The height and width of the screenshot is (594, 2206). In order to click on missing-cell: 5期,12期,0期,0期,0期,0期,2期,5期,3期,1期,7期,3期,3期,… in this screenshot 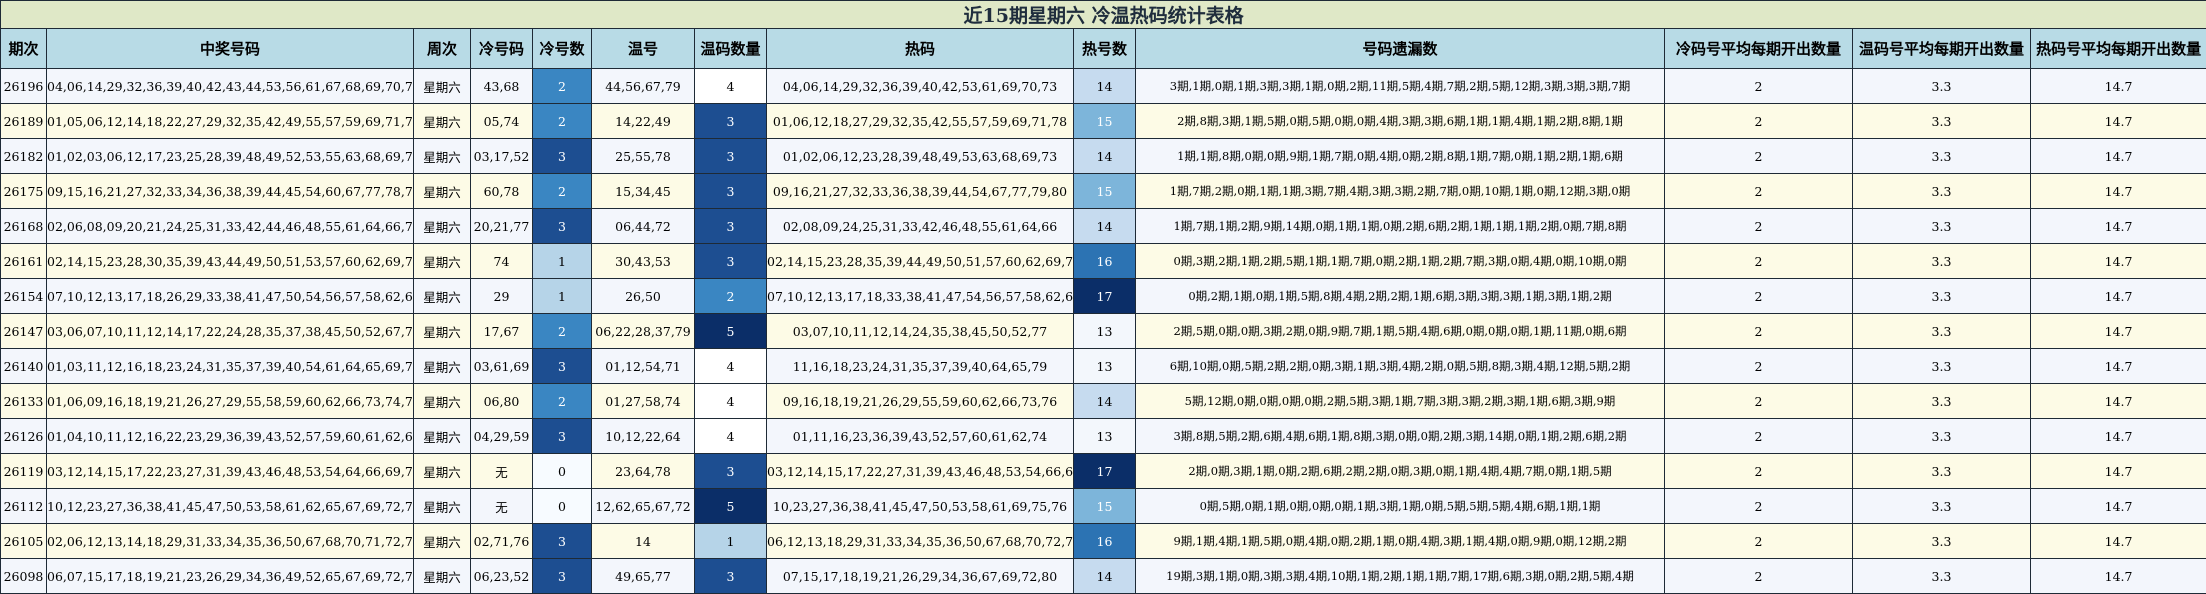, I will do `click(1400, 401)`.